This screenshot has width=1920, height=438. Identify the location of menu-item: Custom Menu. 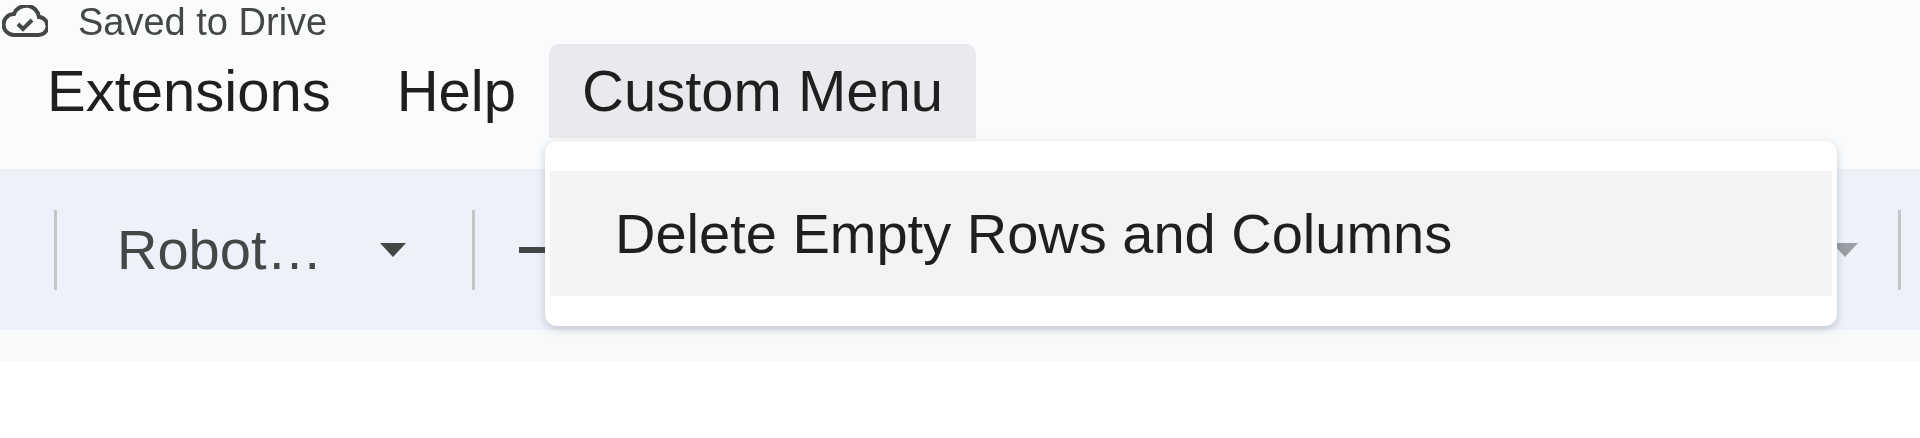
(763, 91).